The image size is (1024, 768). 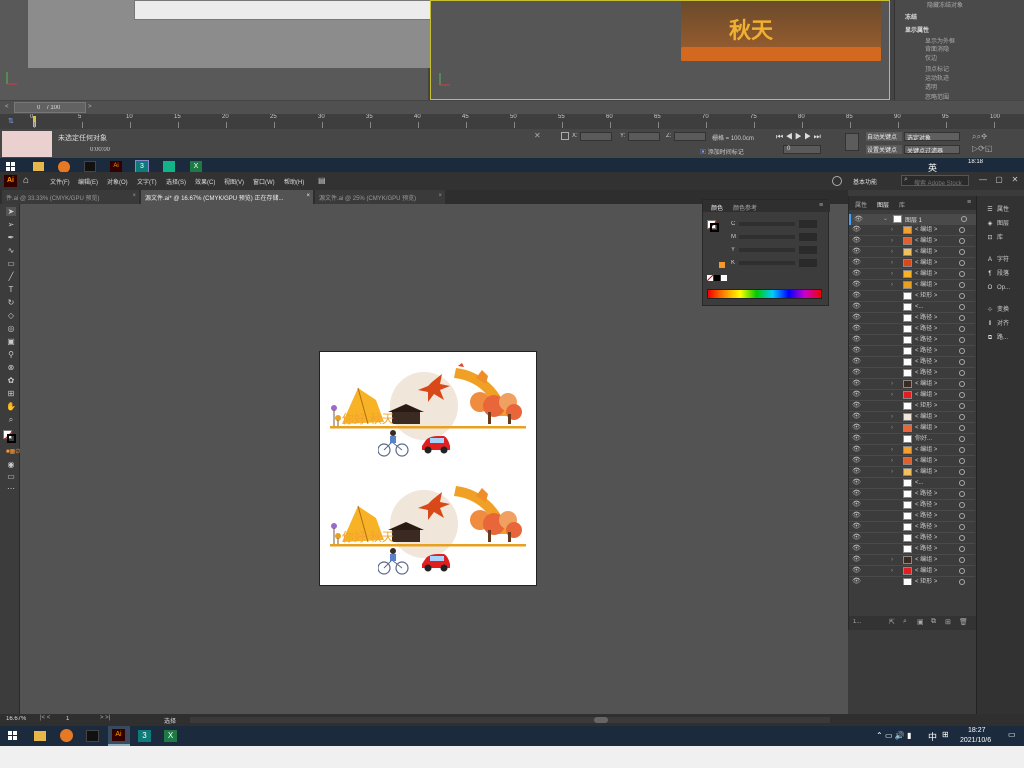 I want to click on next-artboard-icon: > >|, so click(x=105, y=718).